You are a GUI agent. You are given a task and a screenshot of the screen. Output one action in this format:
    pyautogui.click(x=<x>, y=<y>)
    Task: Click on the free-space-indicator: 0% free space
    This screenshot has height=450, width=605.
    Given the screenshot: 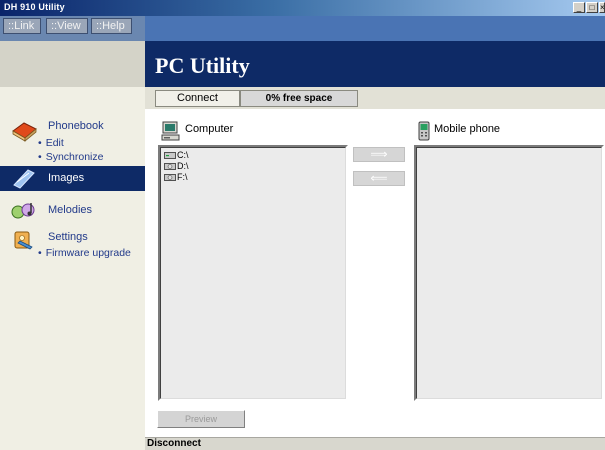 What is the action you would take?
    pyautogui.click(x=299, y=98)
    